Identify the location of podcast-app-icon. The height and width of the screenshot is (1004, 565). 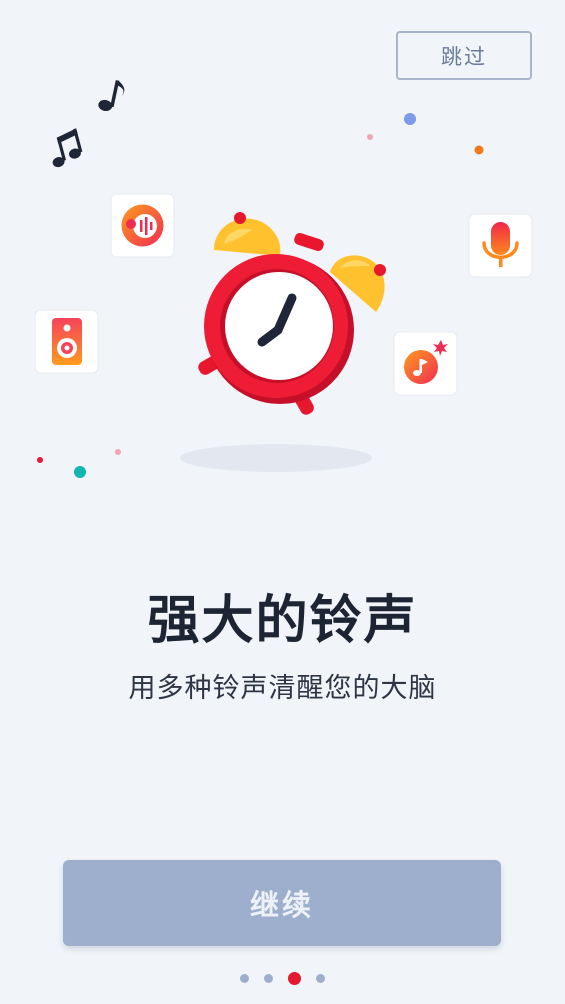
(142, 225).